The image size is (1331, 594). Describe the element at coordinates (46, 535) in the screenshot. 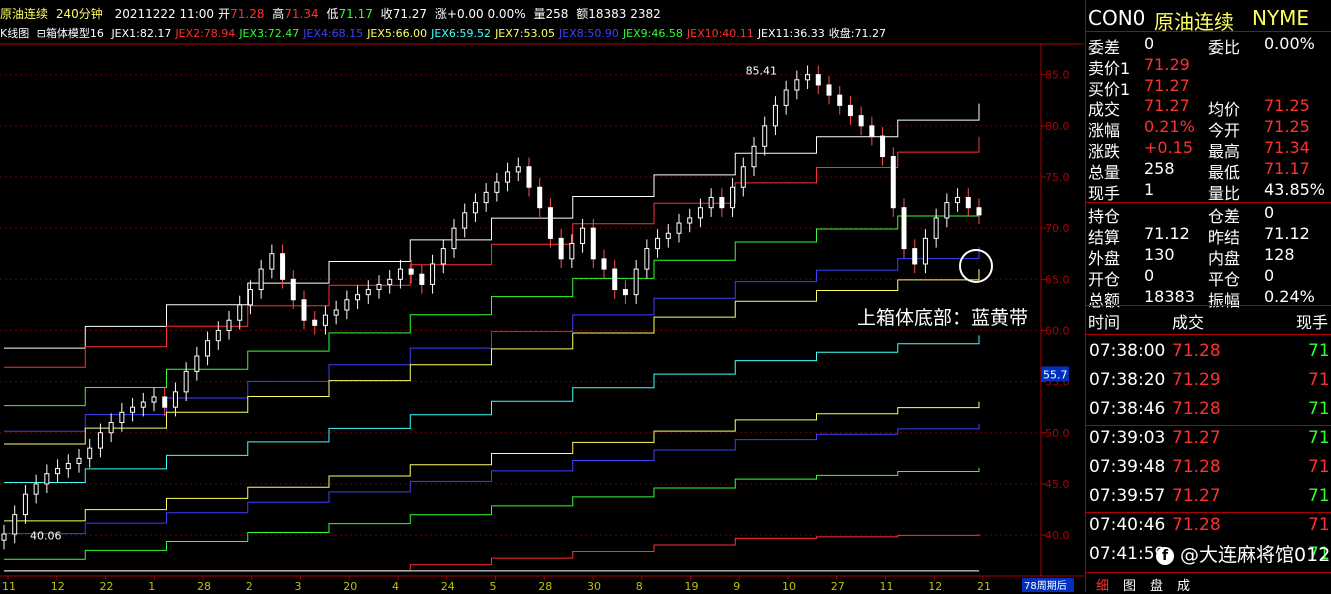

I see `low-annotation: 40.06` at that location.